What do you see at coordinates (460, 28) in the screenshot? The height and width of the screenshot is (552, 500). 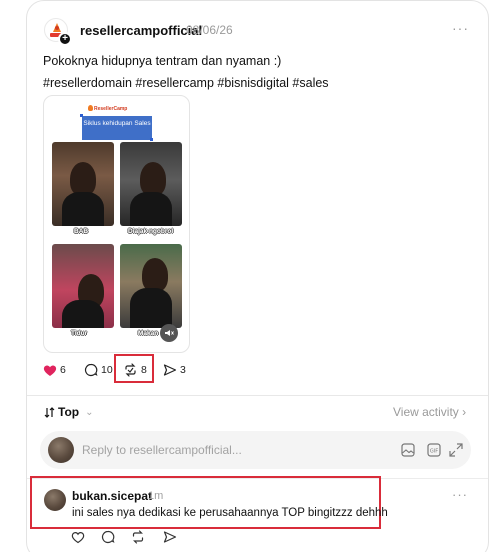 I see `more-options-icon: ···` at bounding box center [460, 28].